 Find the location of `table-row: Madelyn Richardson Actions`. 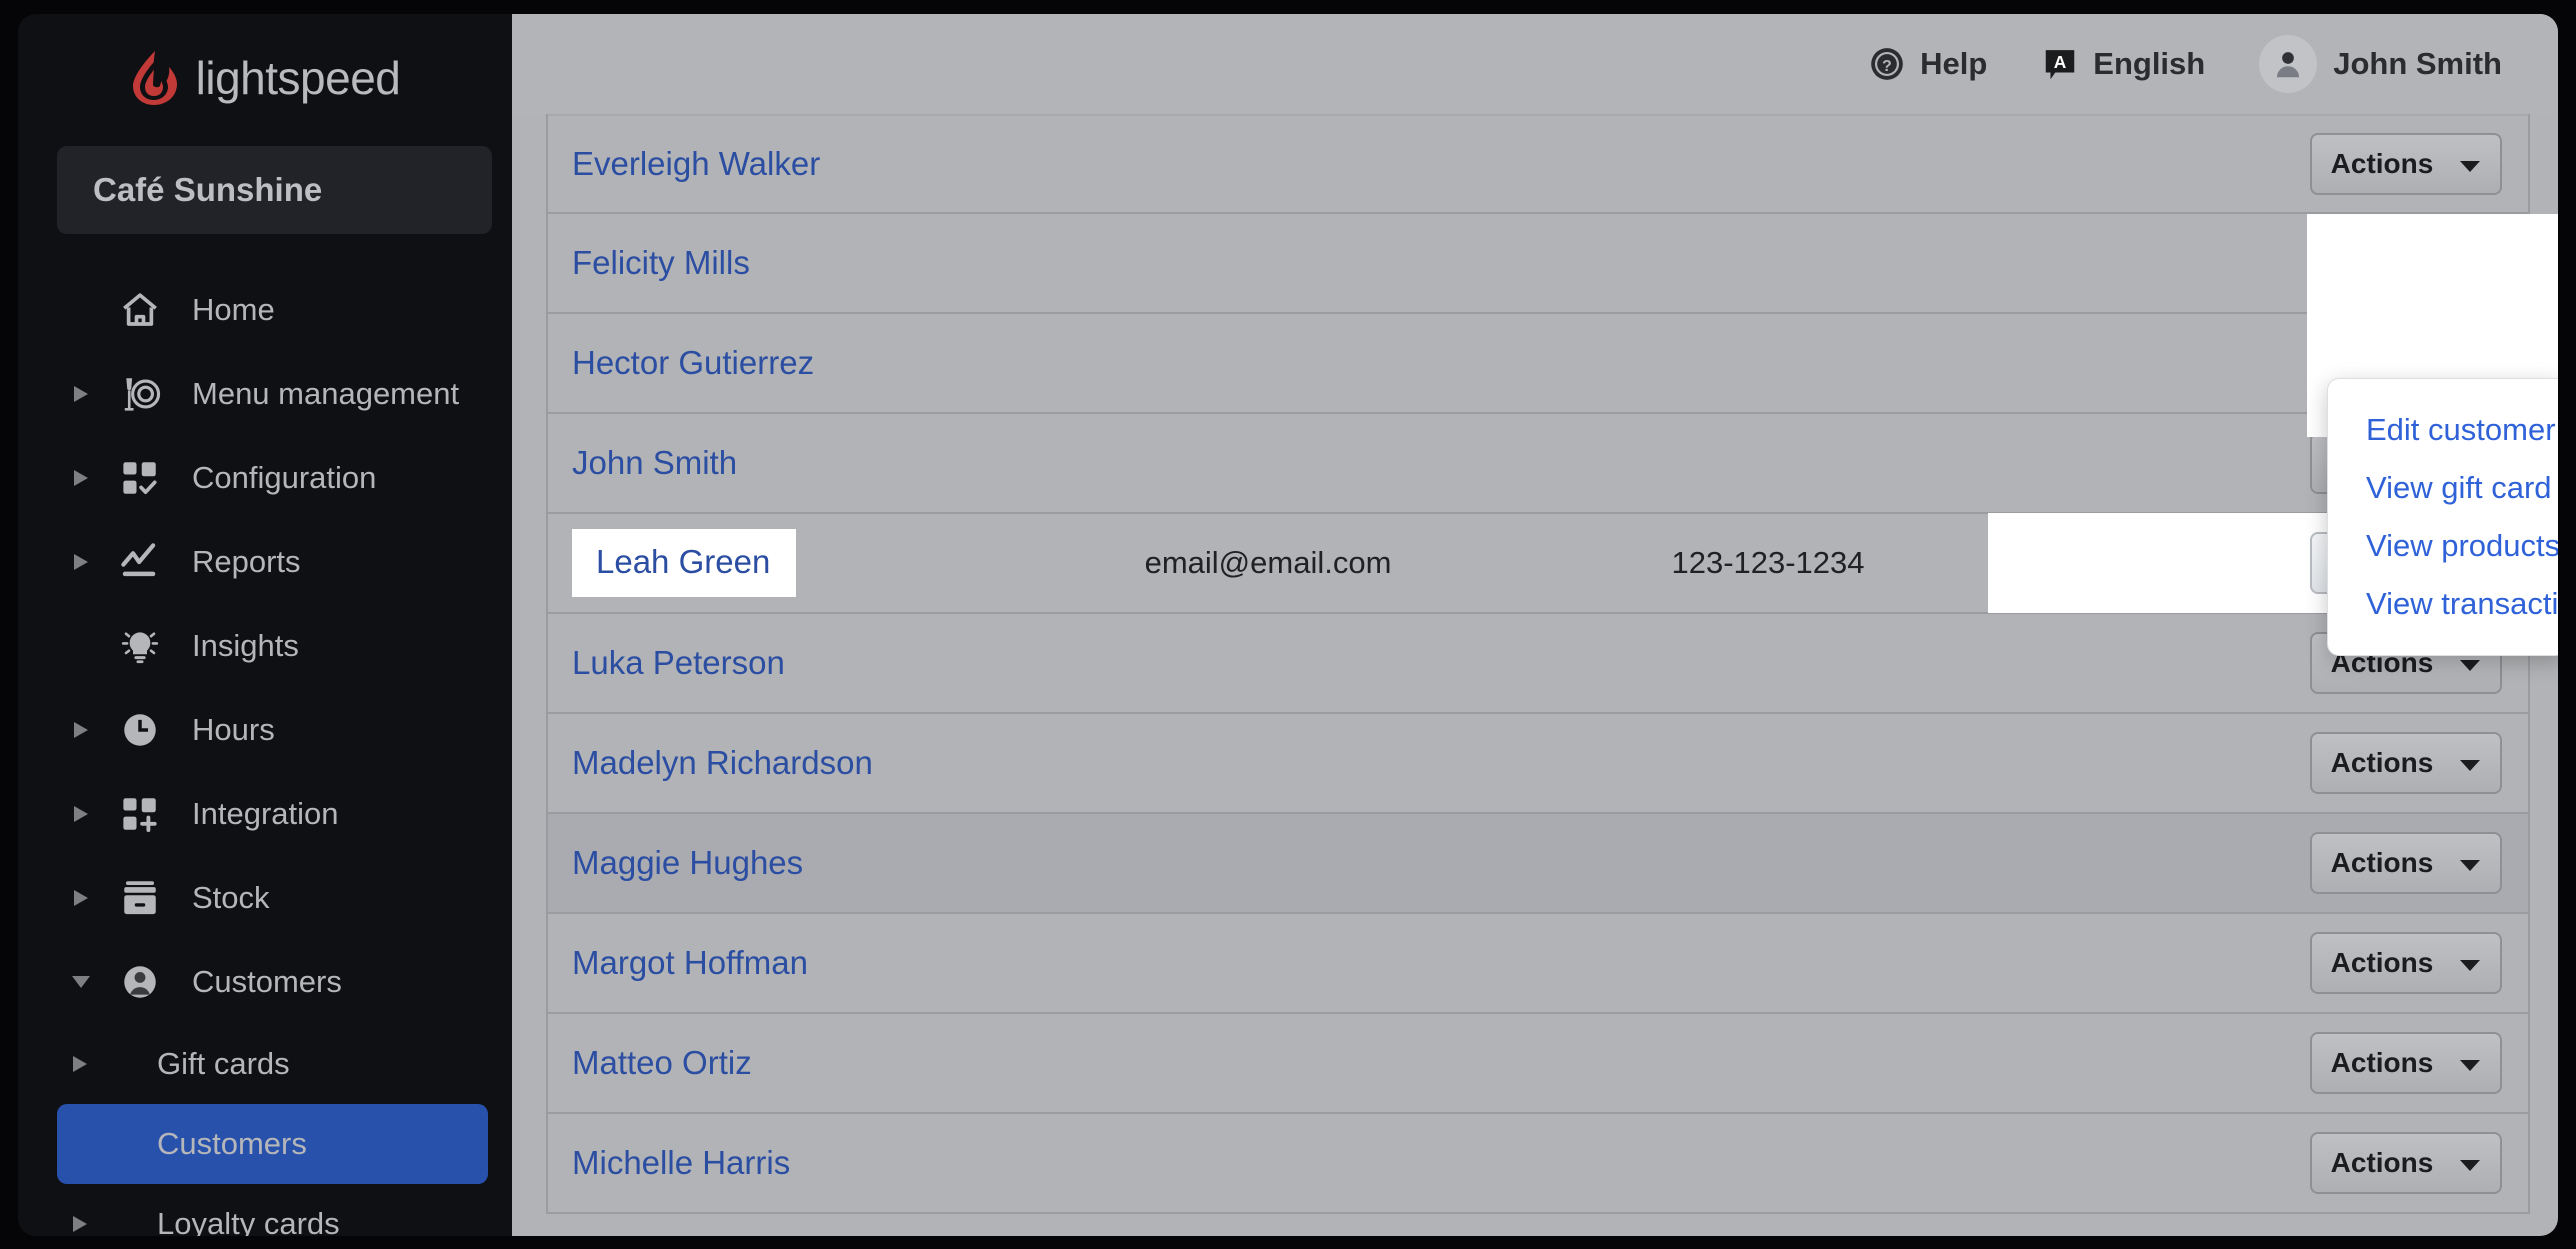

table-row: Madelyn Richardson Actions is located at coordinates (1538, 764).